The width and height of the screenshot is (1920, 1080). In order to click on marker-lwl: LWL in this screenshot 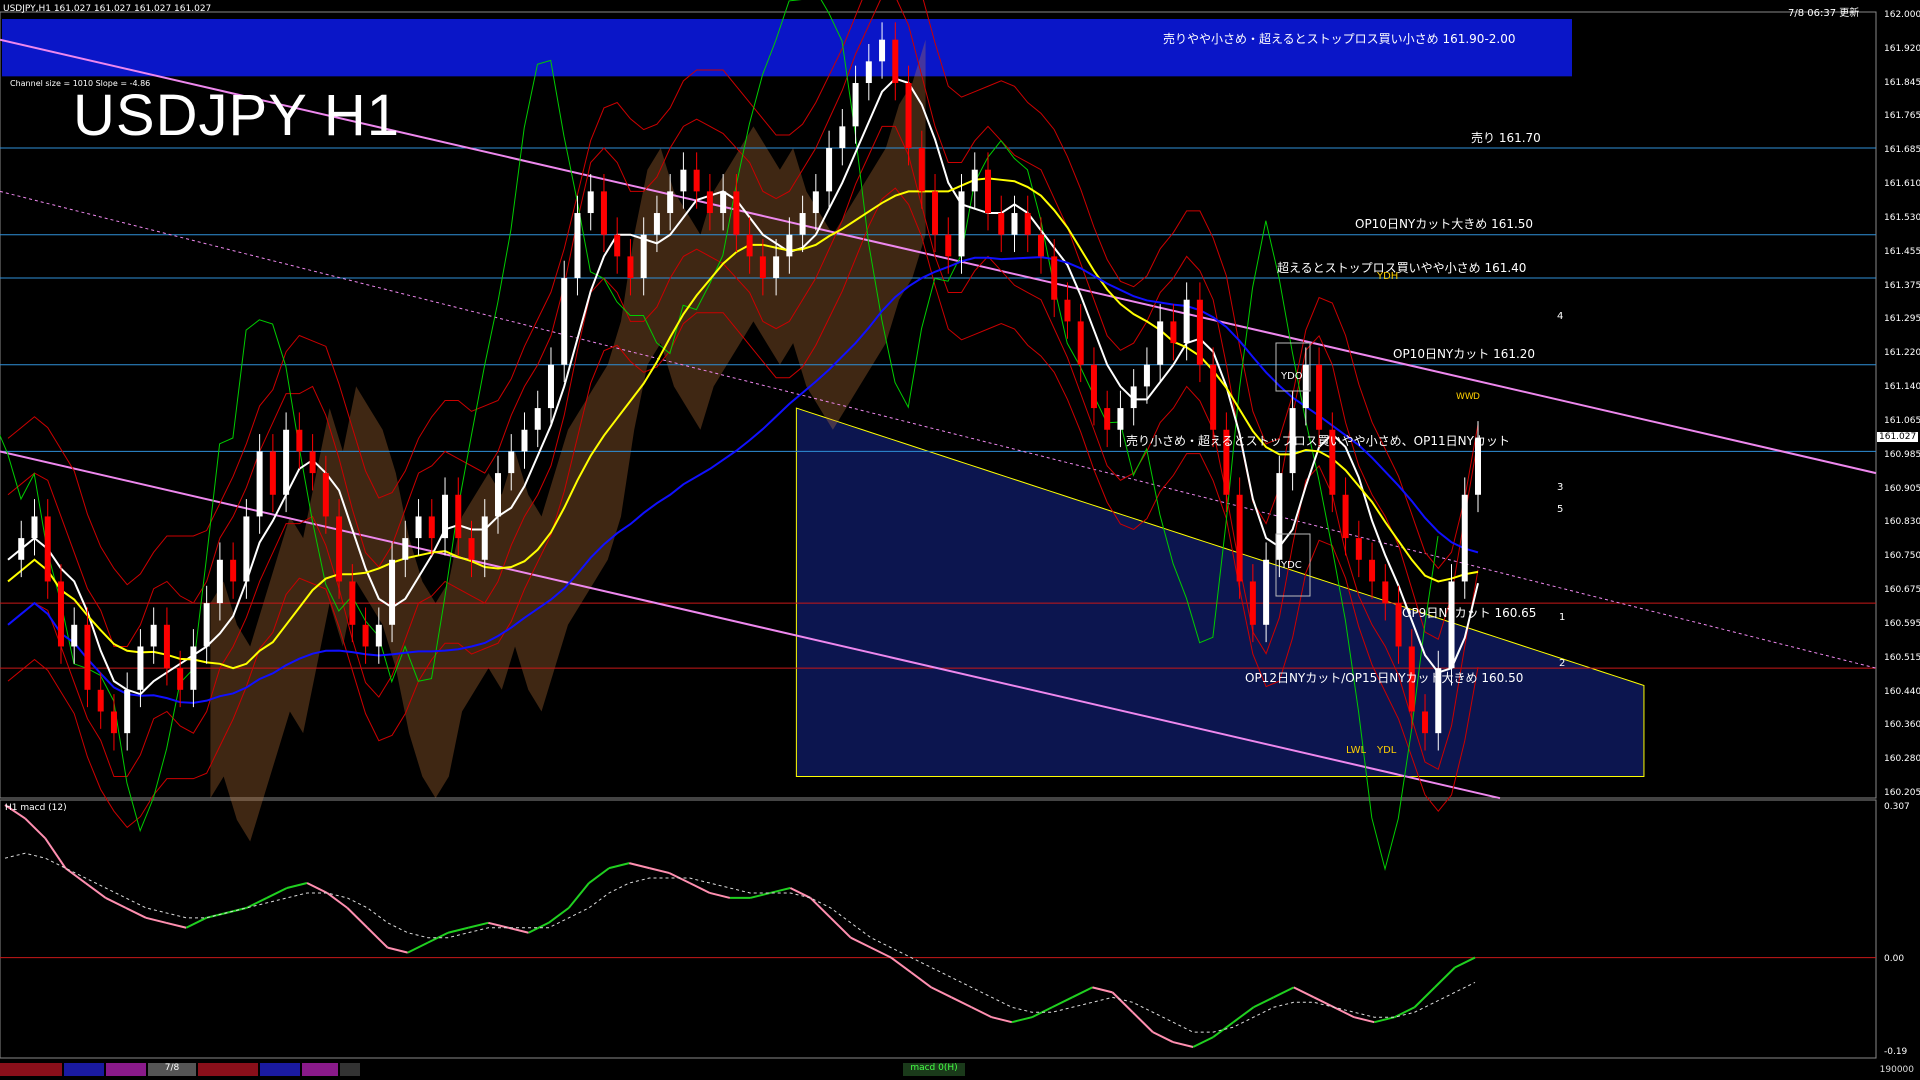, I will do `click(1356, 750)`.